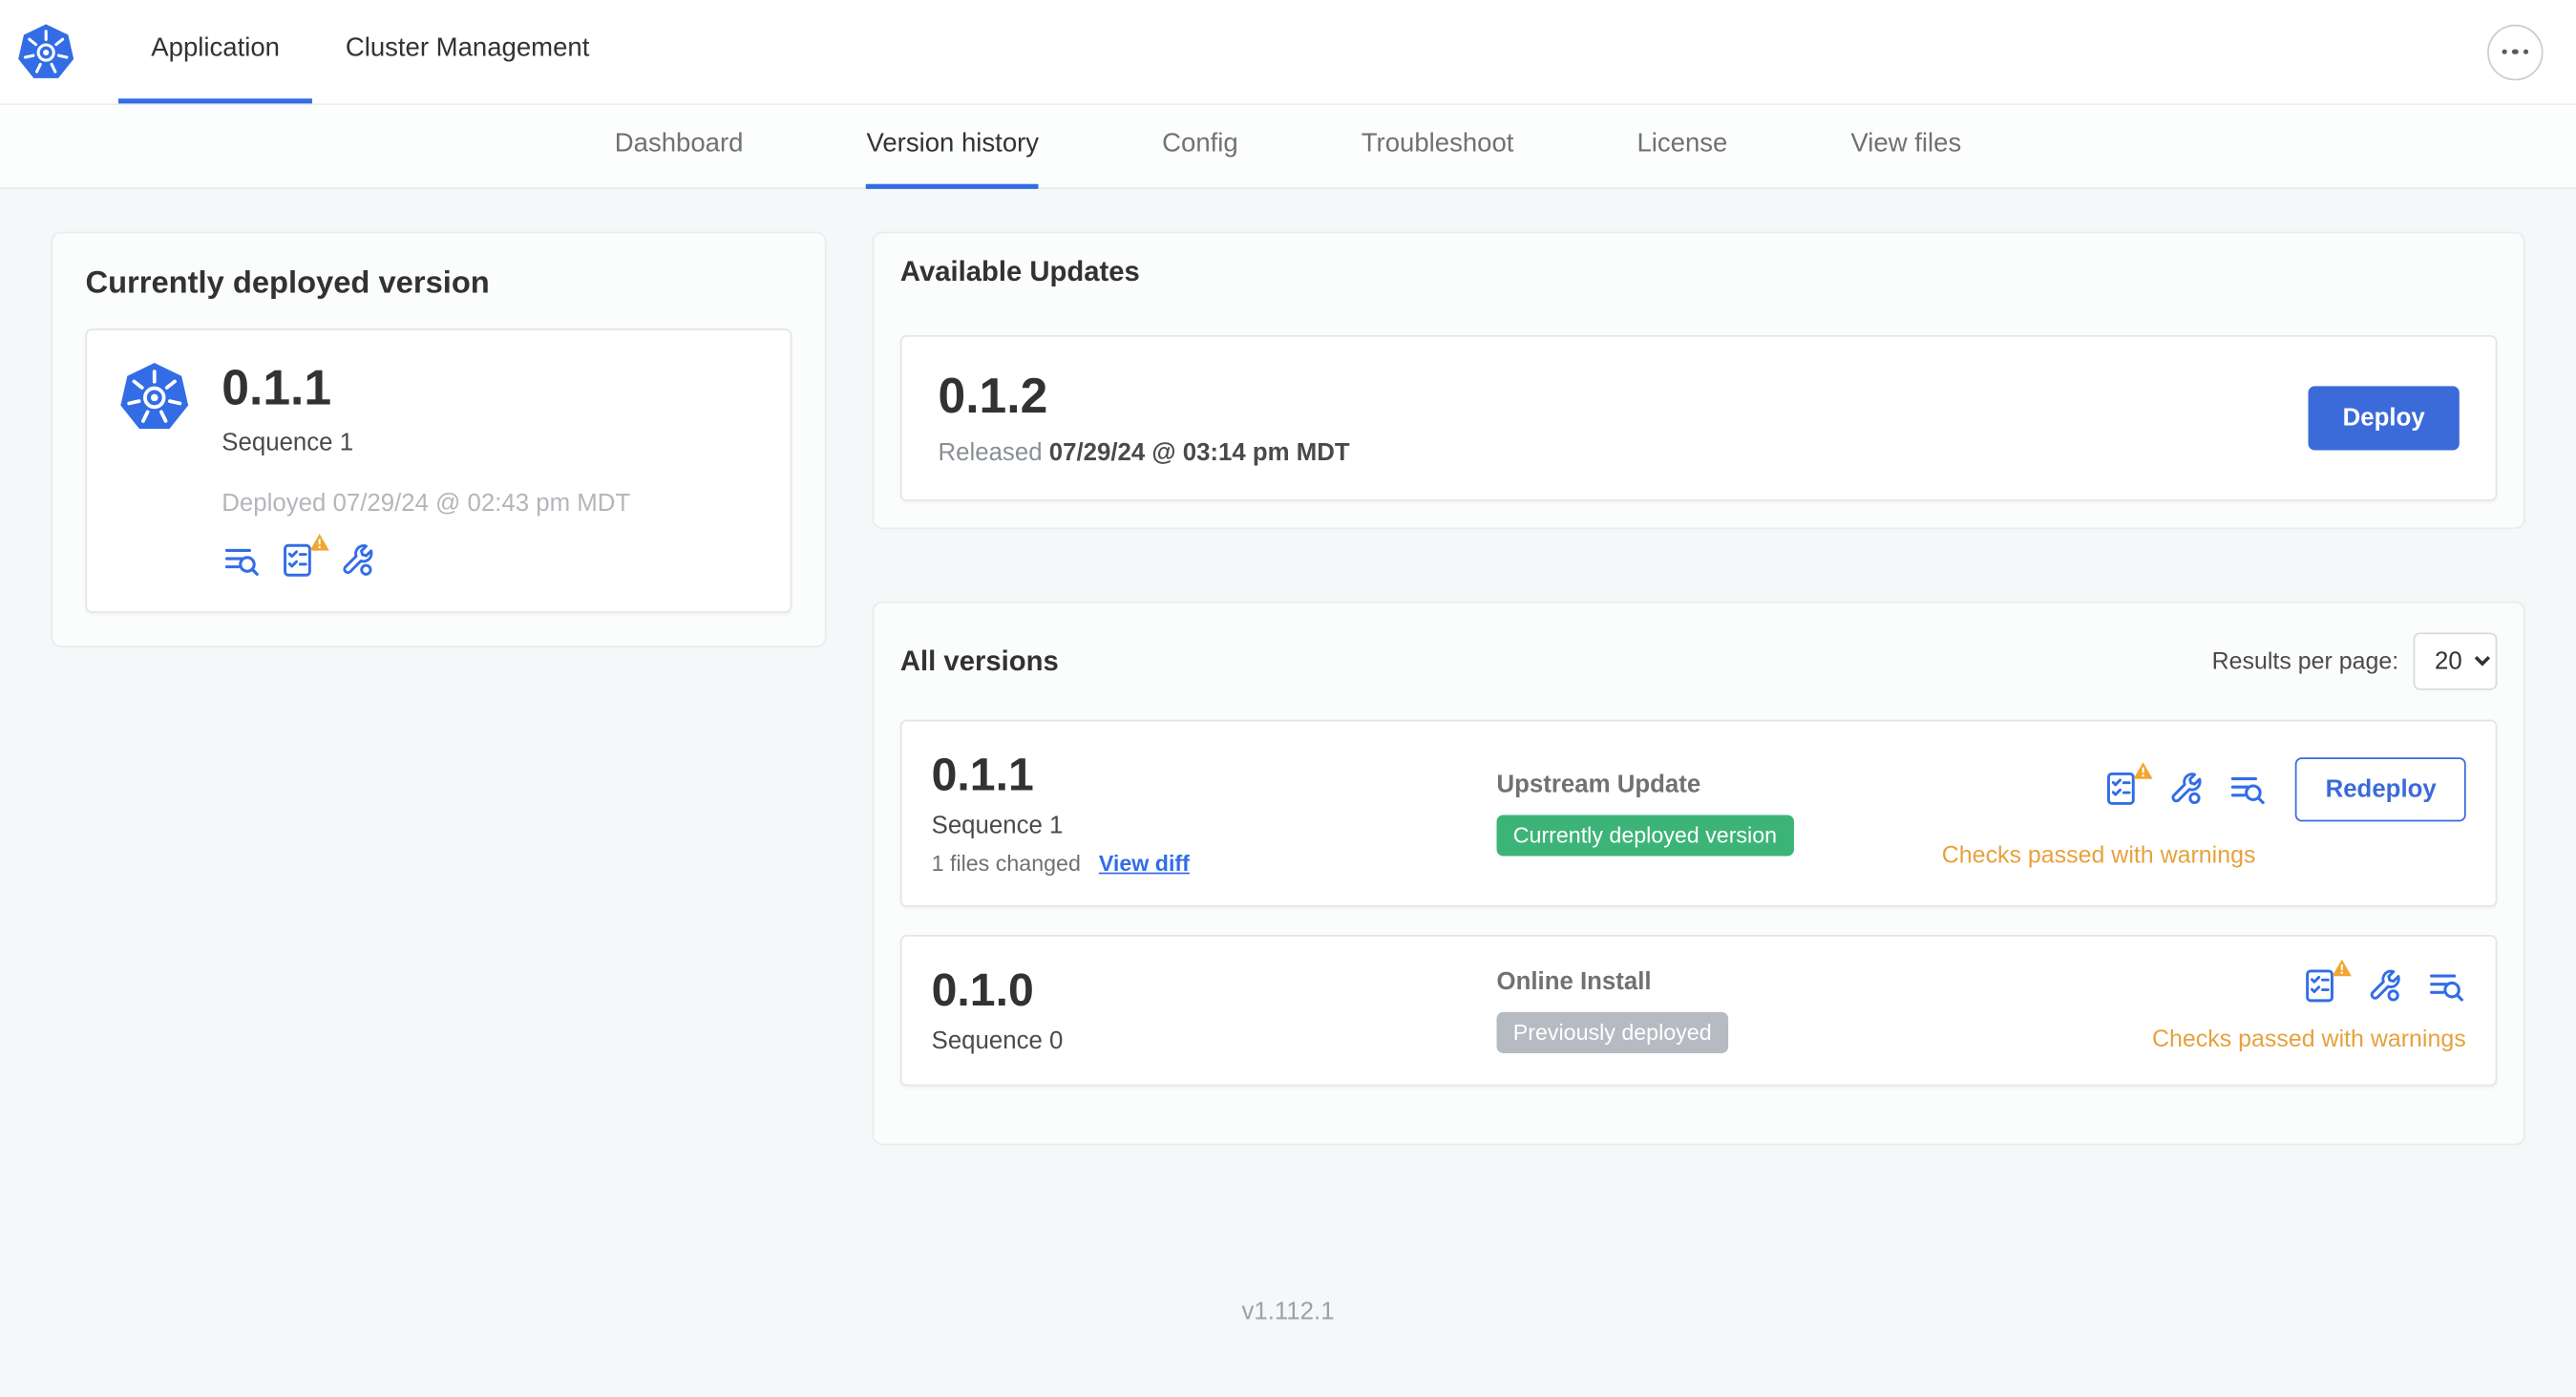  I want to click on version-source: Upstream Update, so click(1598, 784).